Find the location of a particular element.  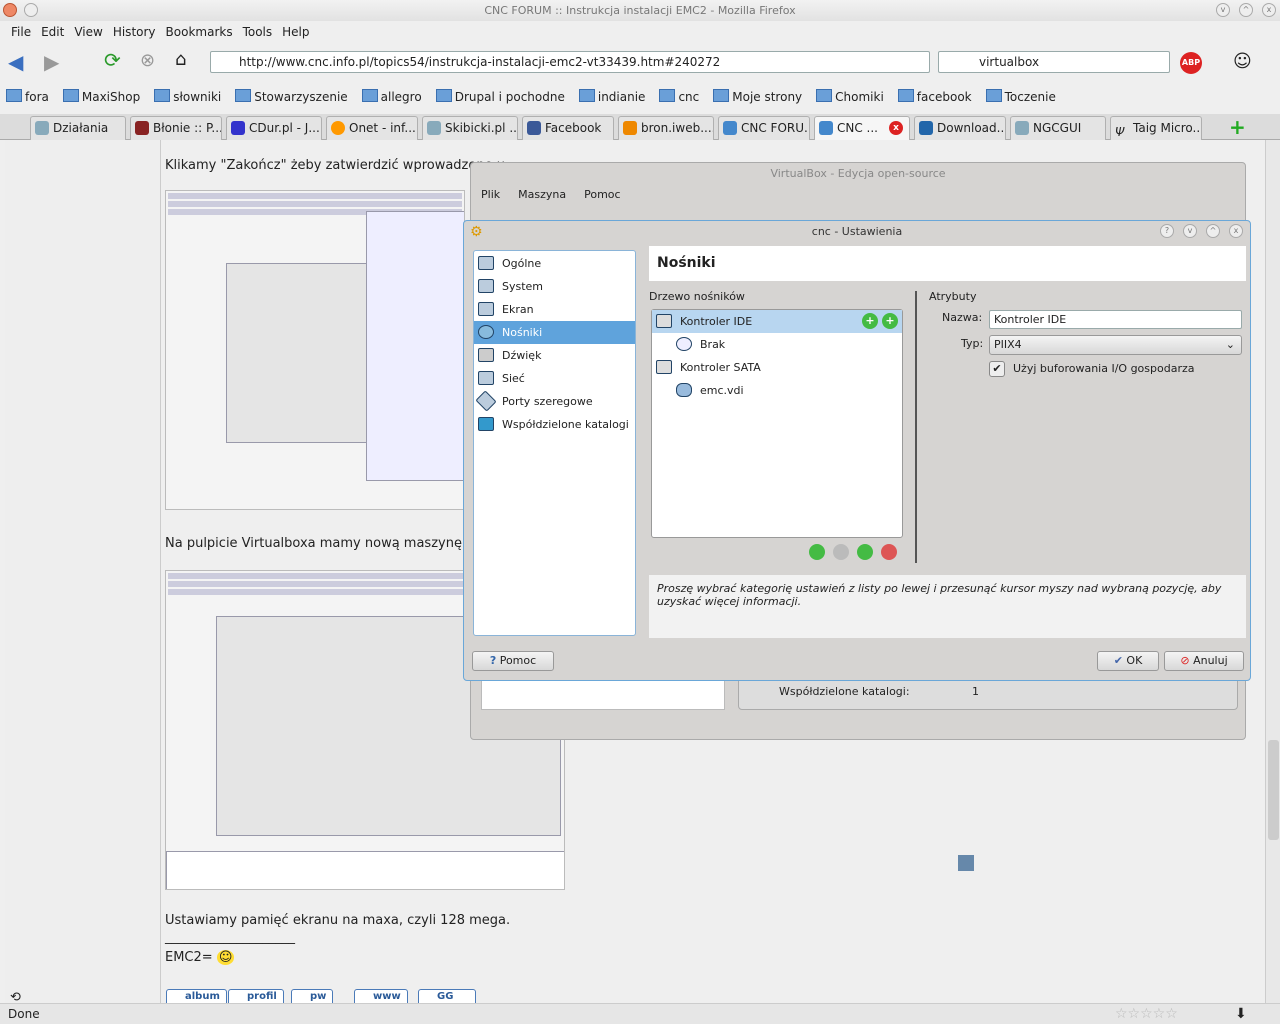

back-icon: ◀ is located at coordinates (15, 62).